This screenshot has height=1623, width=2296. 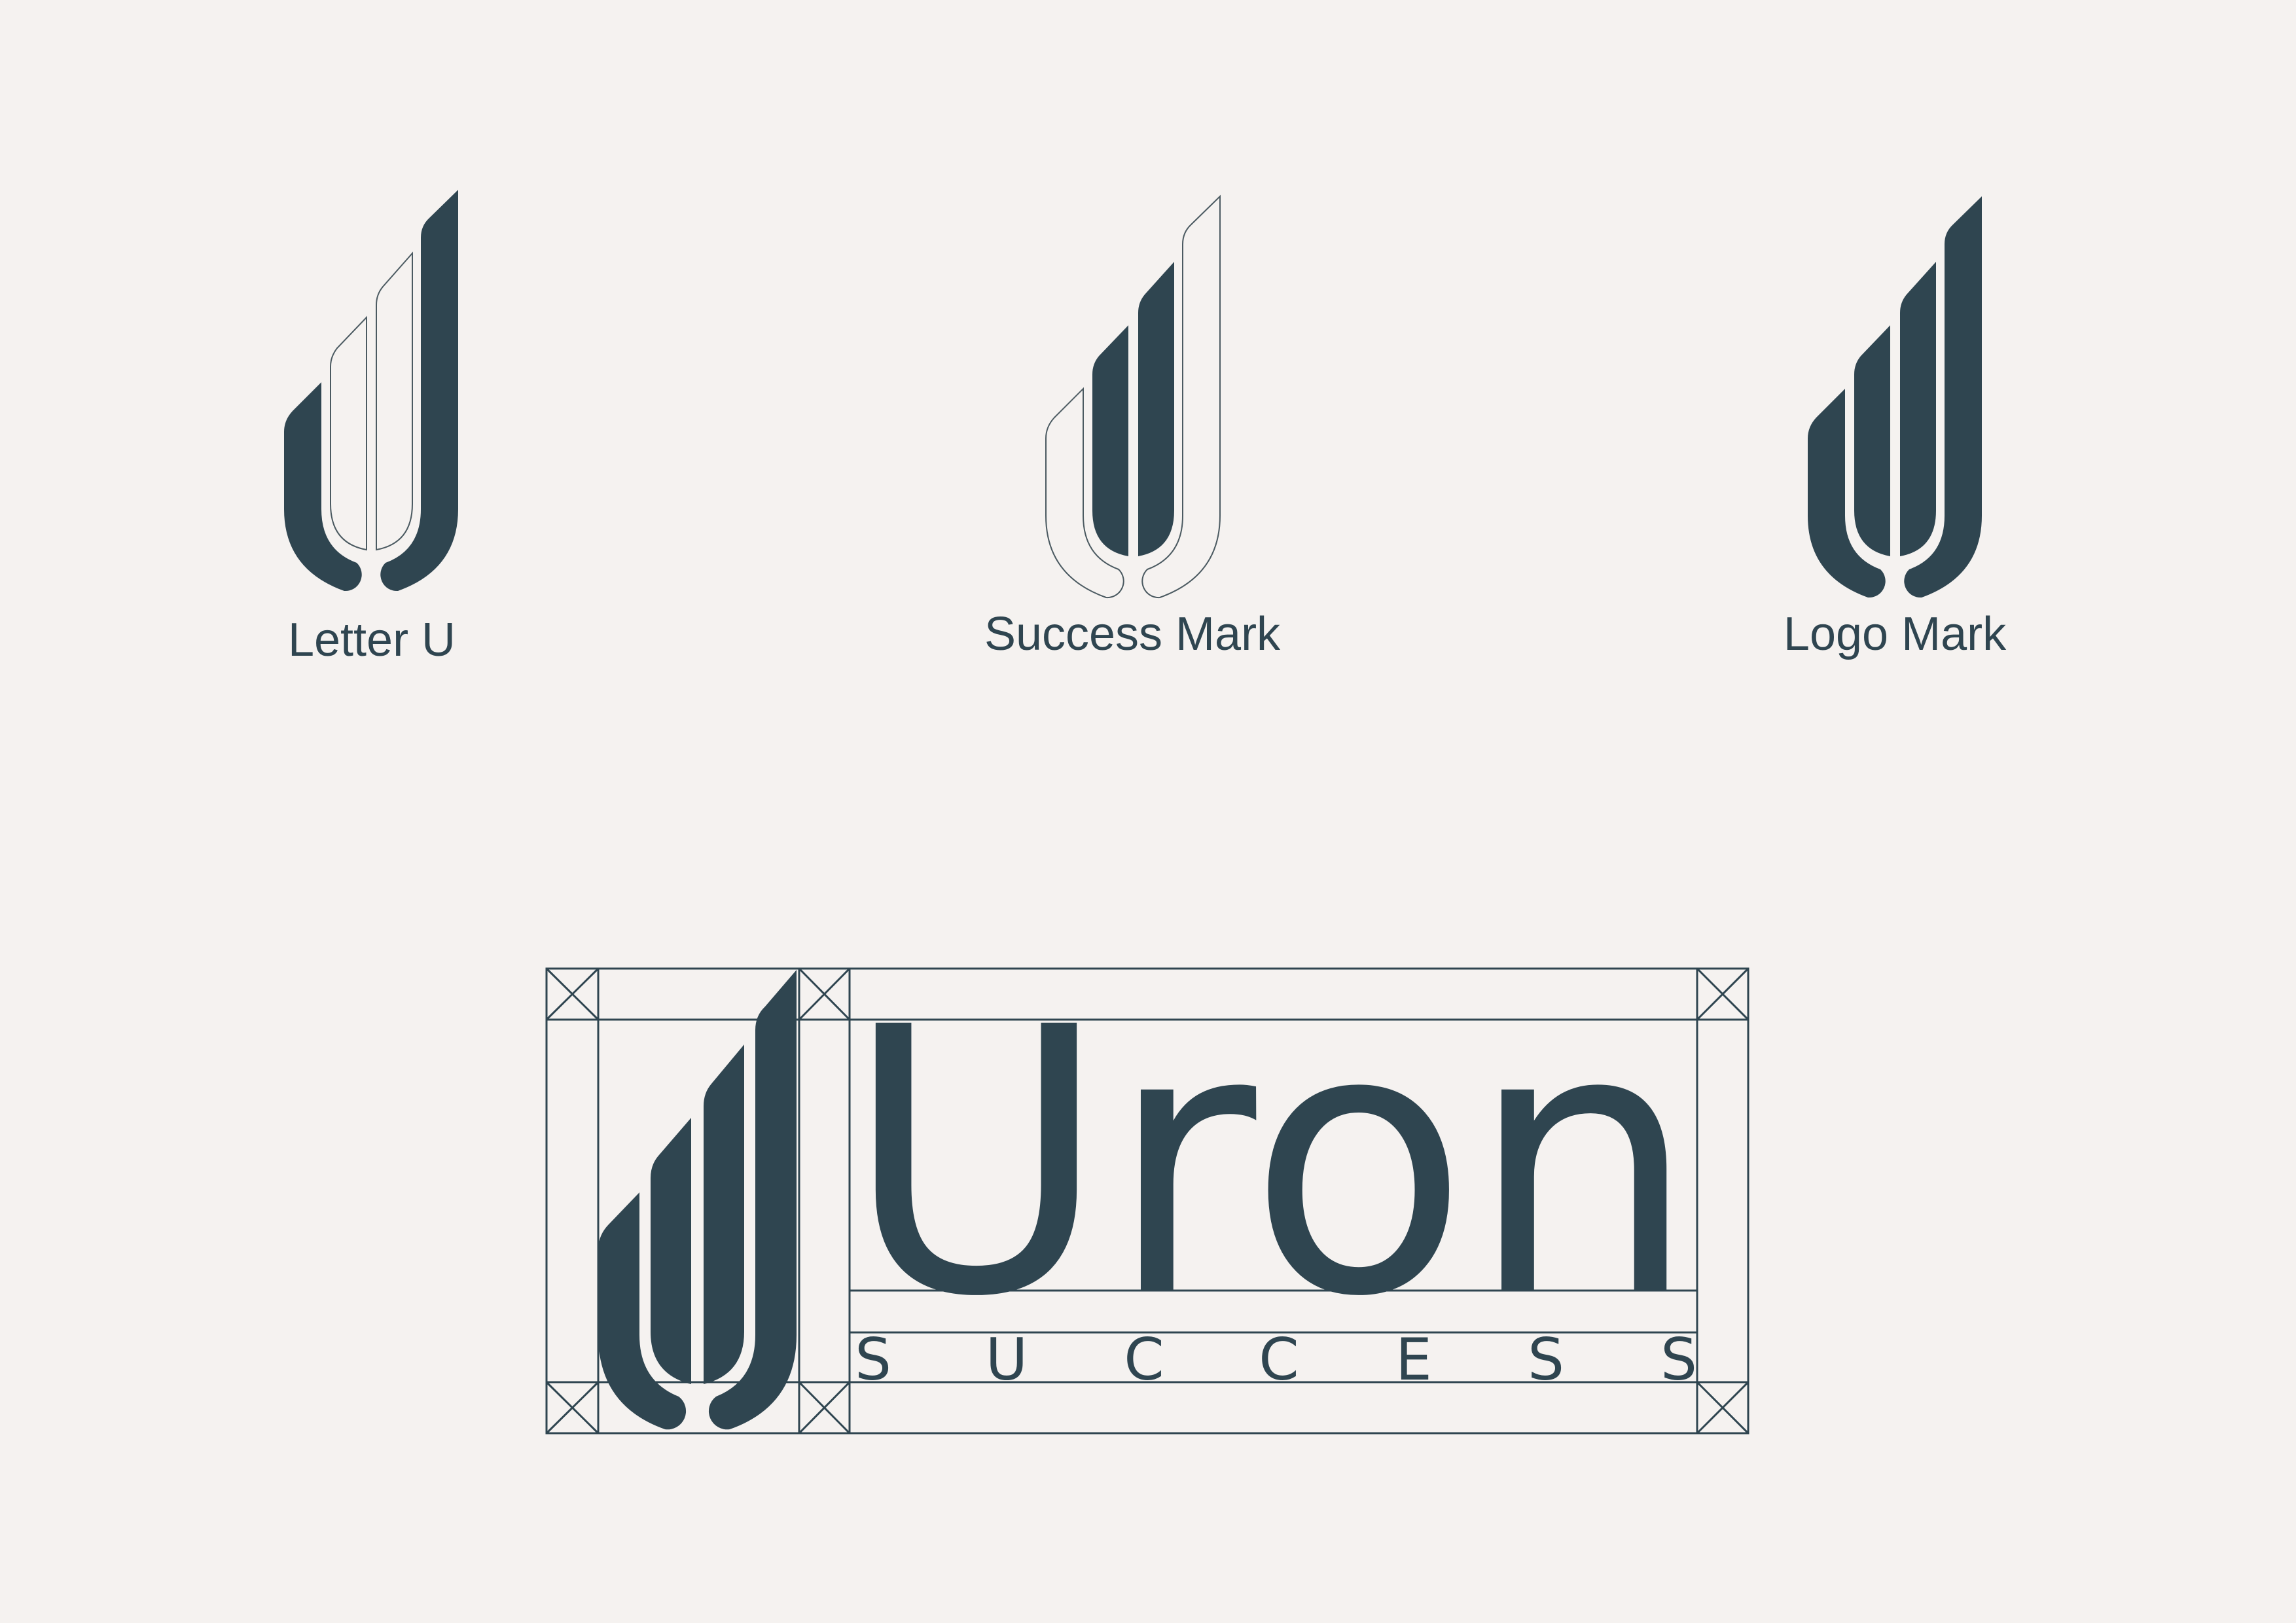 What do you see at coordinates (1895, 397) in the screenshot?
I see `logo-mark-icon` at bounding box center [1895, 397].